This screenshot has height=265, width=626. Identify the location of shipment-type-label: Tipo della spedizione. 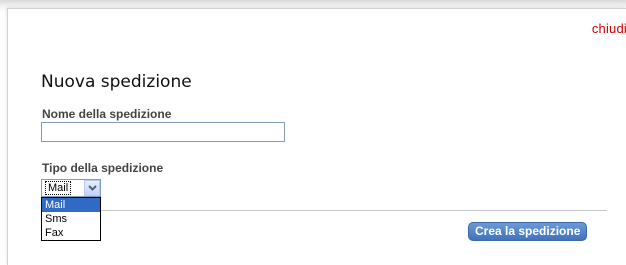
(103, 168).